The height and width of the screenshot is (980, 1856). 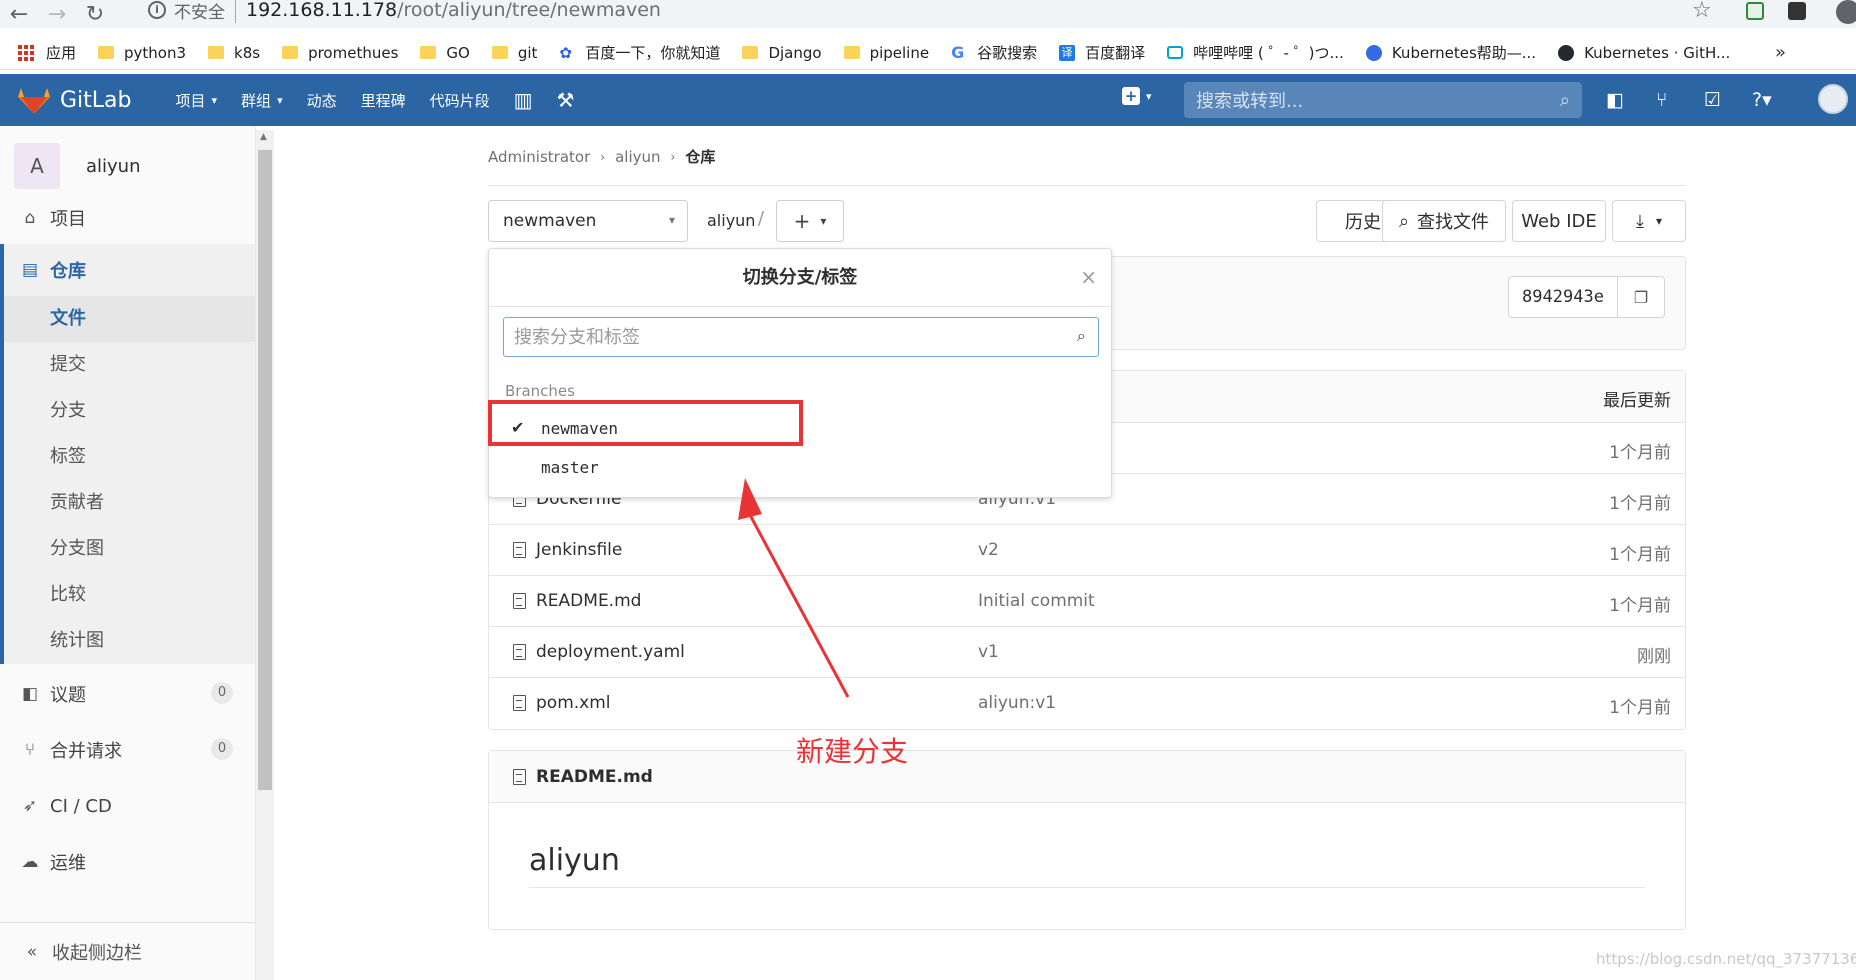 I want to click on bookmark-item: promethues, so click(x=340, y=53).